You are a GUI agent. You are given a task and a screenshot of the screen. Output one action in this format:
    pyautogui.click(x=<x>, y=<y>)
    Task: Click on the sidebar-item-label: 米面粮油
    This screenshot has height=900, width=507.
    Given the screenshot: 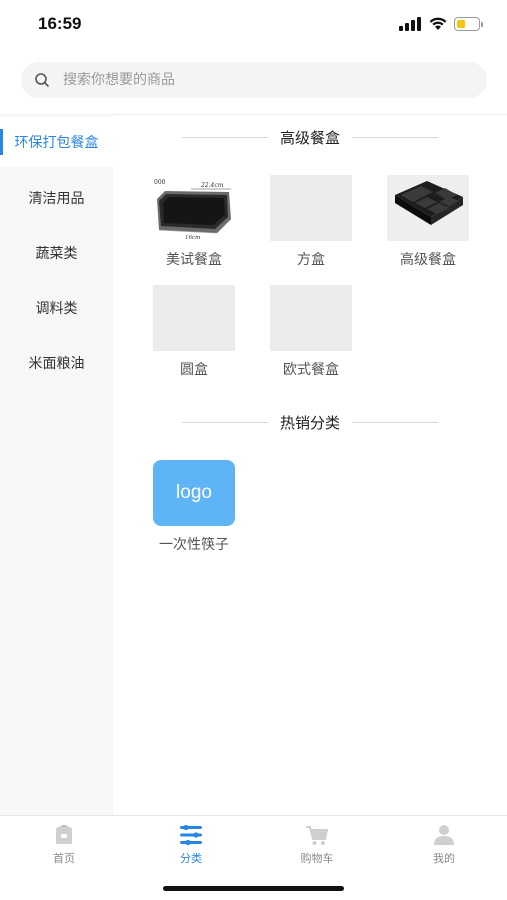 What is the action you would take?
    pyautogui.click(x=56, y=364)
    